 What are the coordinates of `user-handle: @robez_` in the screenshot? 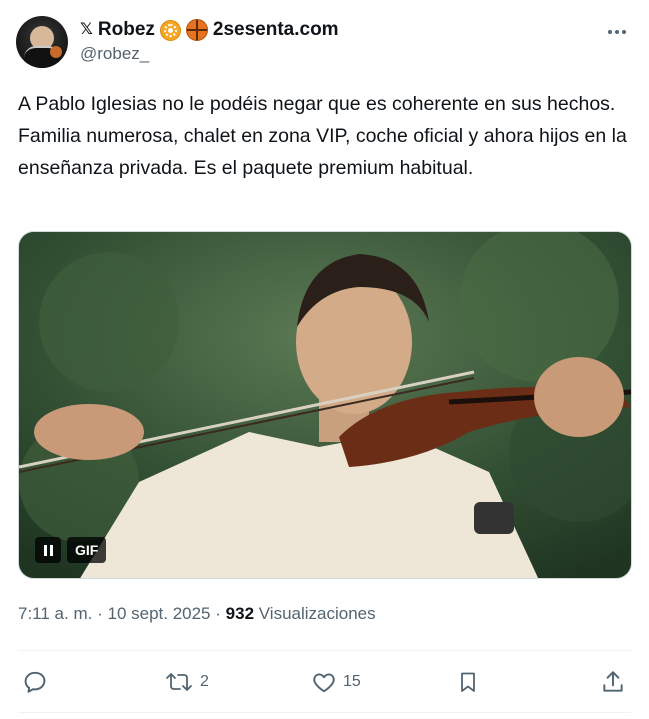 It's located at (209, 54).